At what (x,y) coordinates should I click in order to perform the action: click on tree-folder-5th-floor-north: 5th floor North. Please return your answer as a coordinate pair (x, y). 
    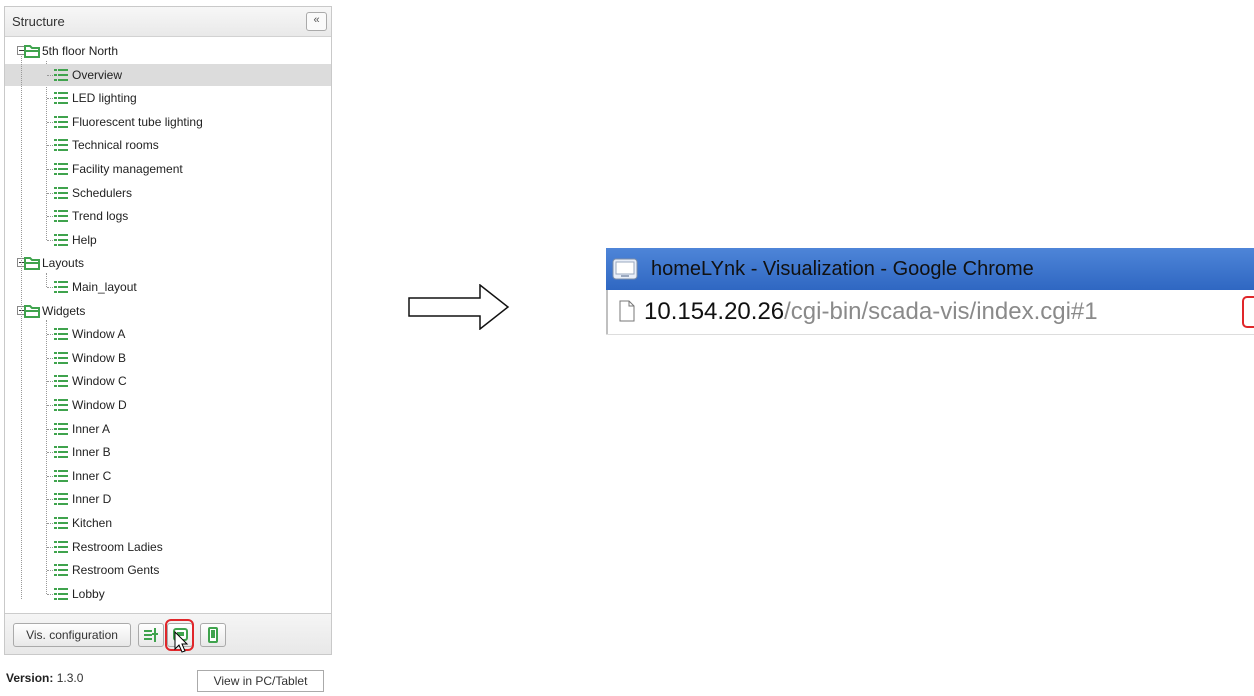
    Looking at the image, I should click on (168, 51).